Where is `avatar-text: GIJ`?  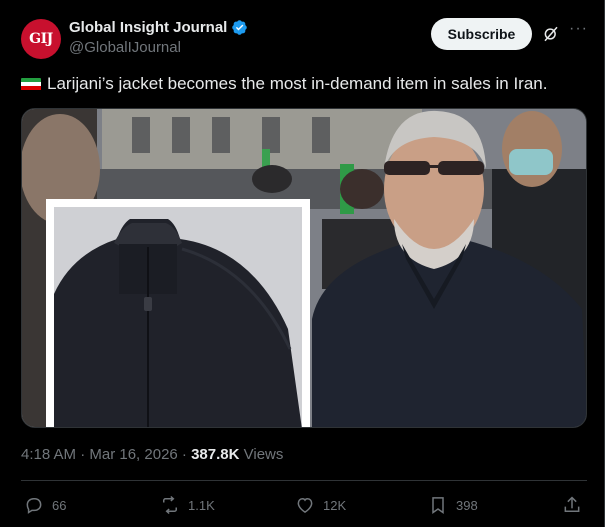
avatar-text: GIJ is located at coordinates (41, 39).